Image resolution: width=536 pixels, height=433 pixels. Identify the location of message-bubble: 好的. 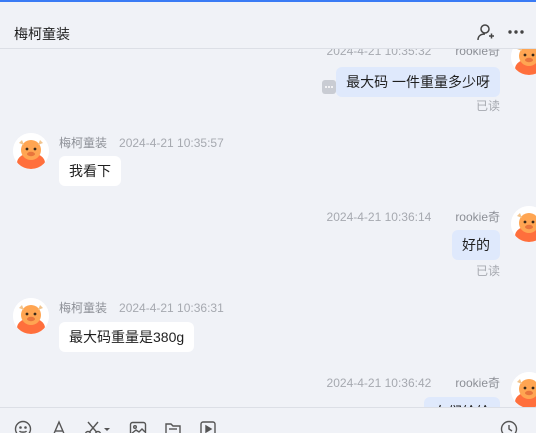
(476, 245).